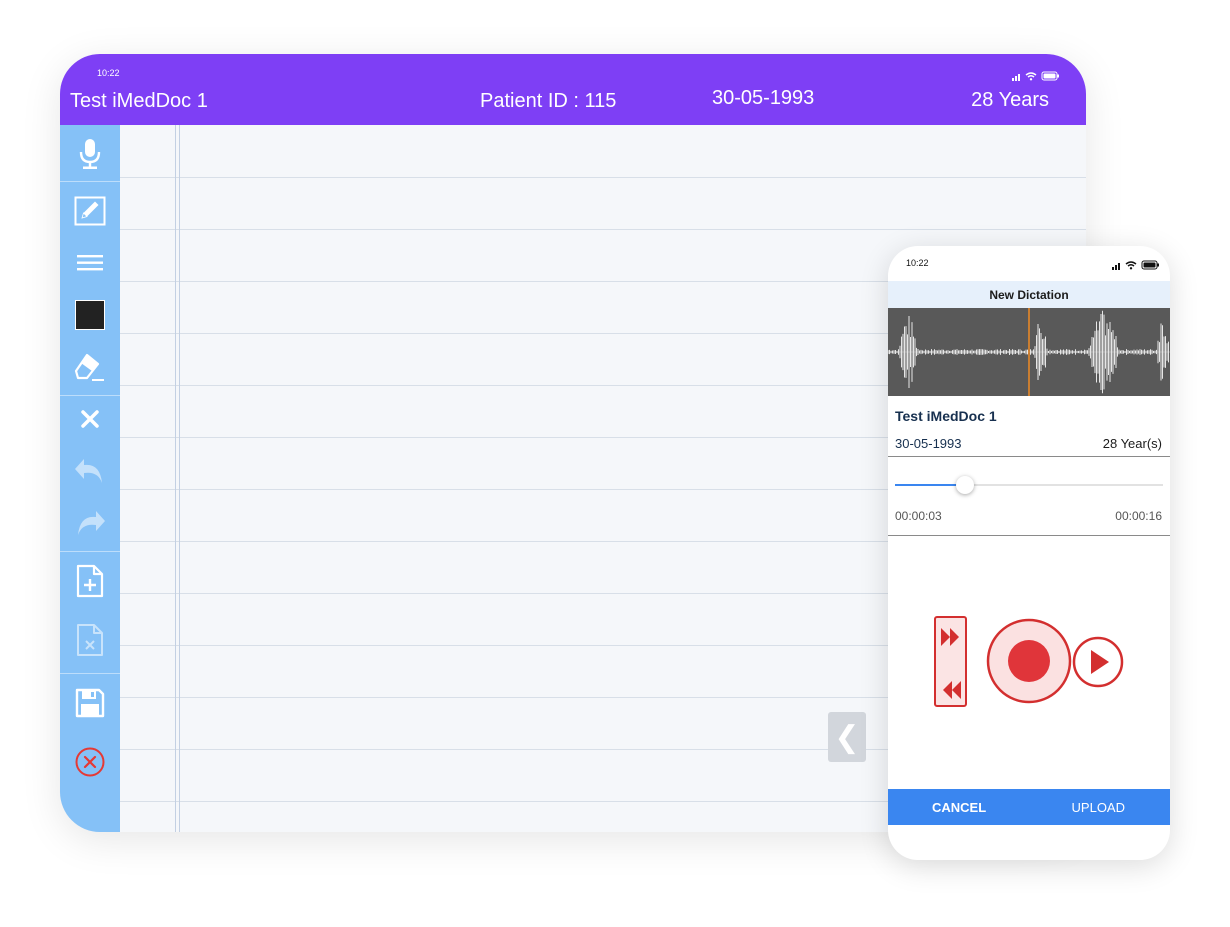 This screenshot has width=1230, height=927. Describe the element at coordinates (1029, 807) in the screenshot. I see `dictation-action-bar: CANCEL UPLOAD` at that location.